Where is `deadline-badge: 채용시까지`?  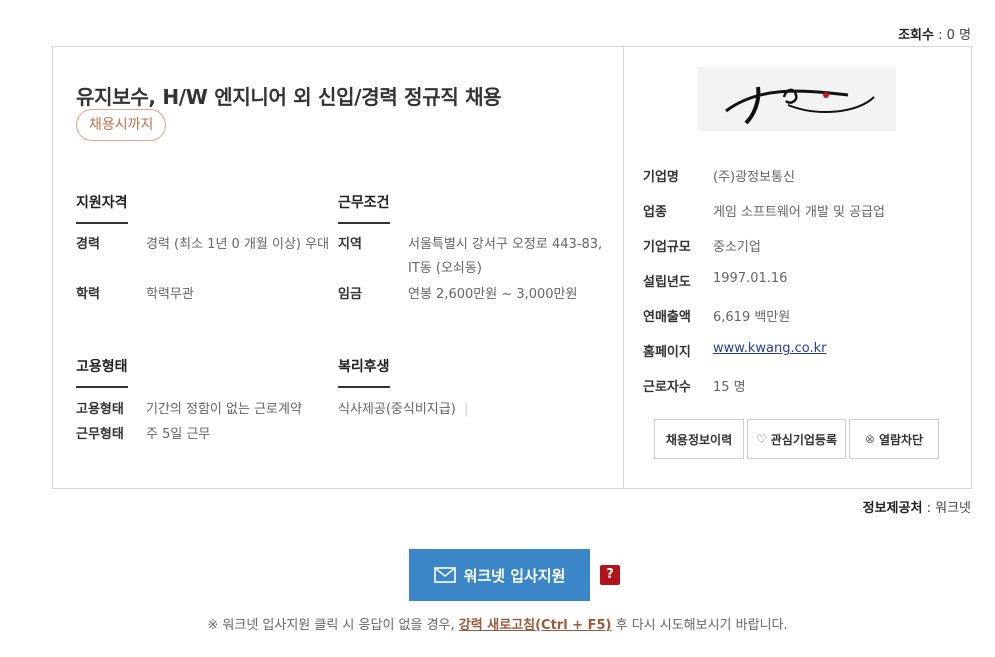 deadline-badge: 채용시까지 is located at coordinates (121, 125).